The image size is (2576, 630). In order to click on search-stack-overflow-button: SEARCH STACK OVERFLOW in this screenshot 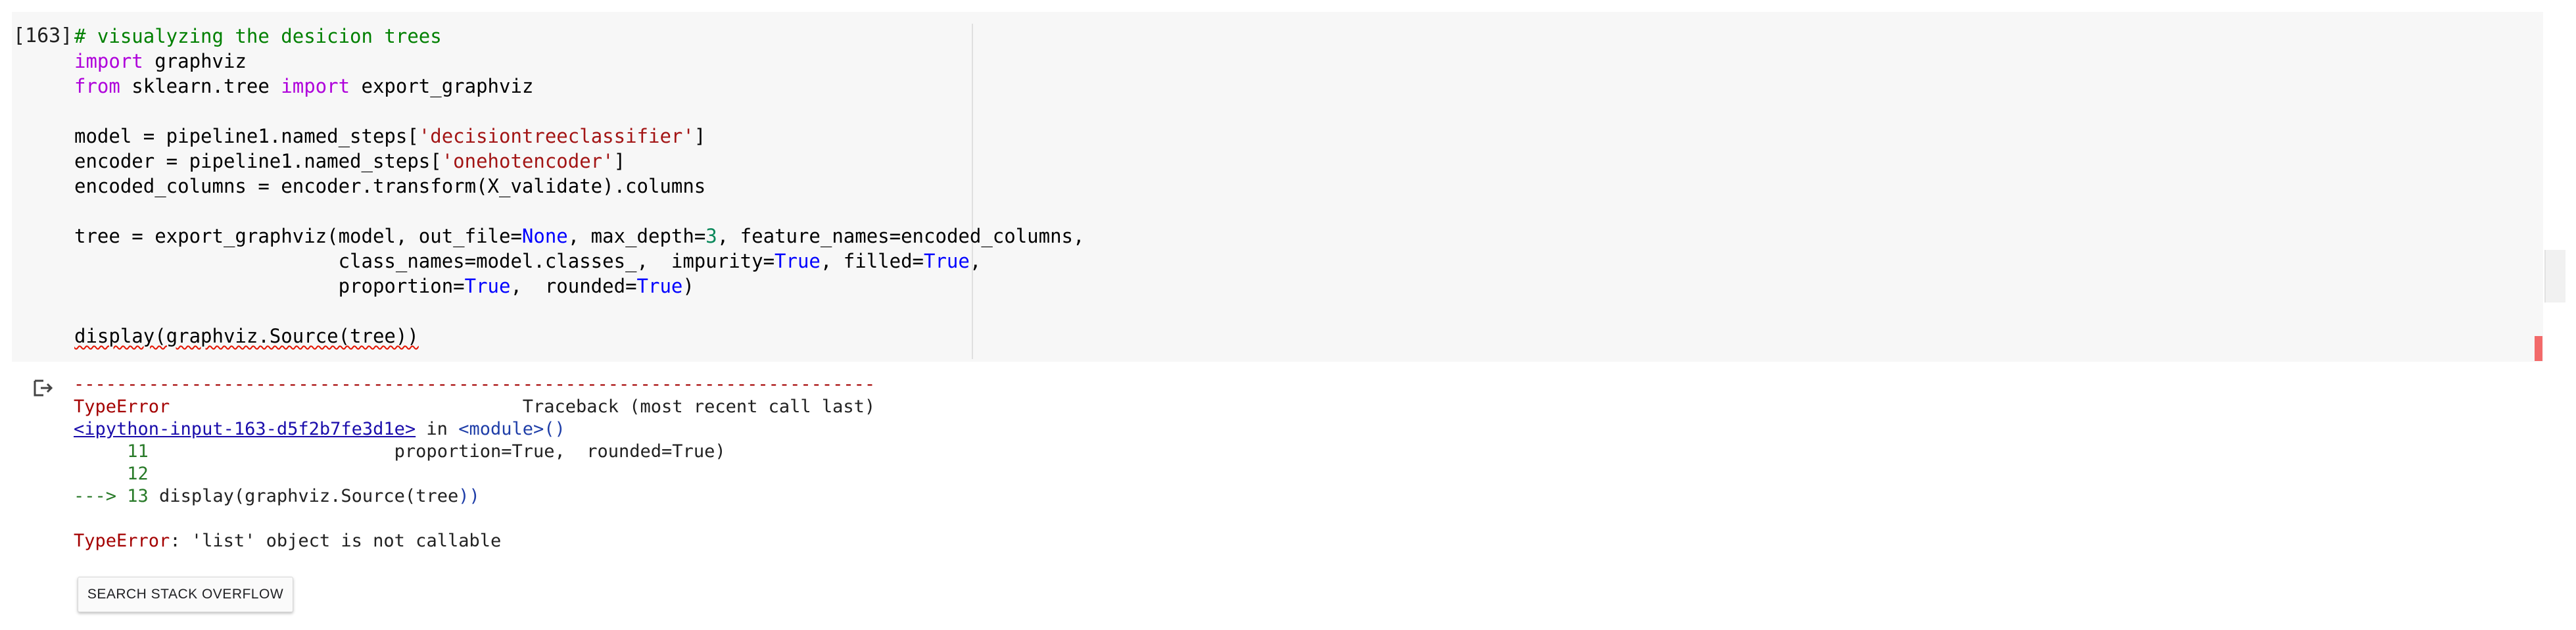, I will do `click(186, 594)`.